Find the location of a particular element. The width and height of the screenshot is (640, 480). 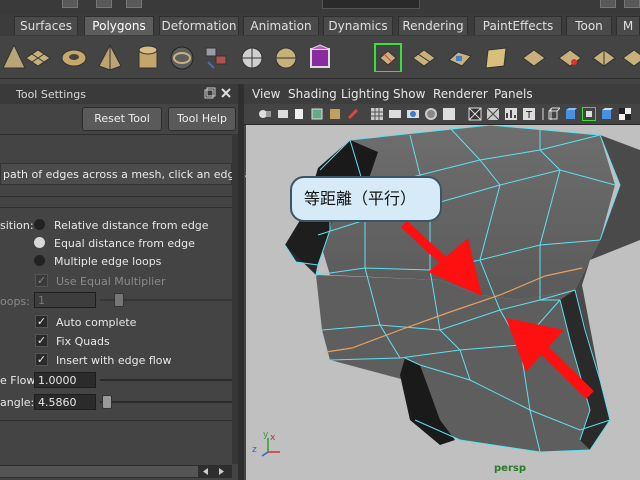

tab-toon: Toon is located at coordinates (589, 25).